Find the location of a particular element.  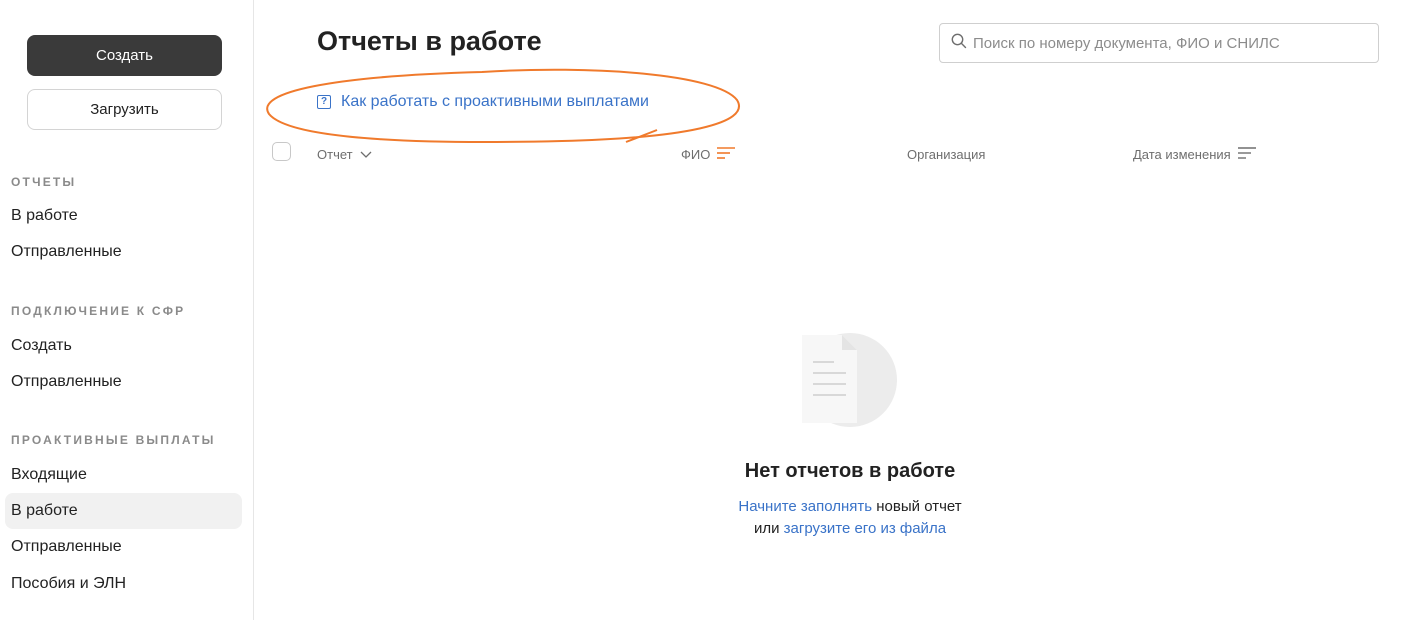

start-filling-link: Начните заполнять is located at coordinates (805, 506).